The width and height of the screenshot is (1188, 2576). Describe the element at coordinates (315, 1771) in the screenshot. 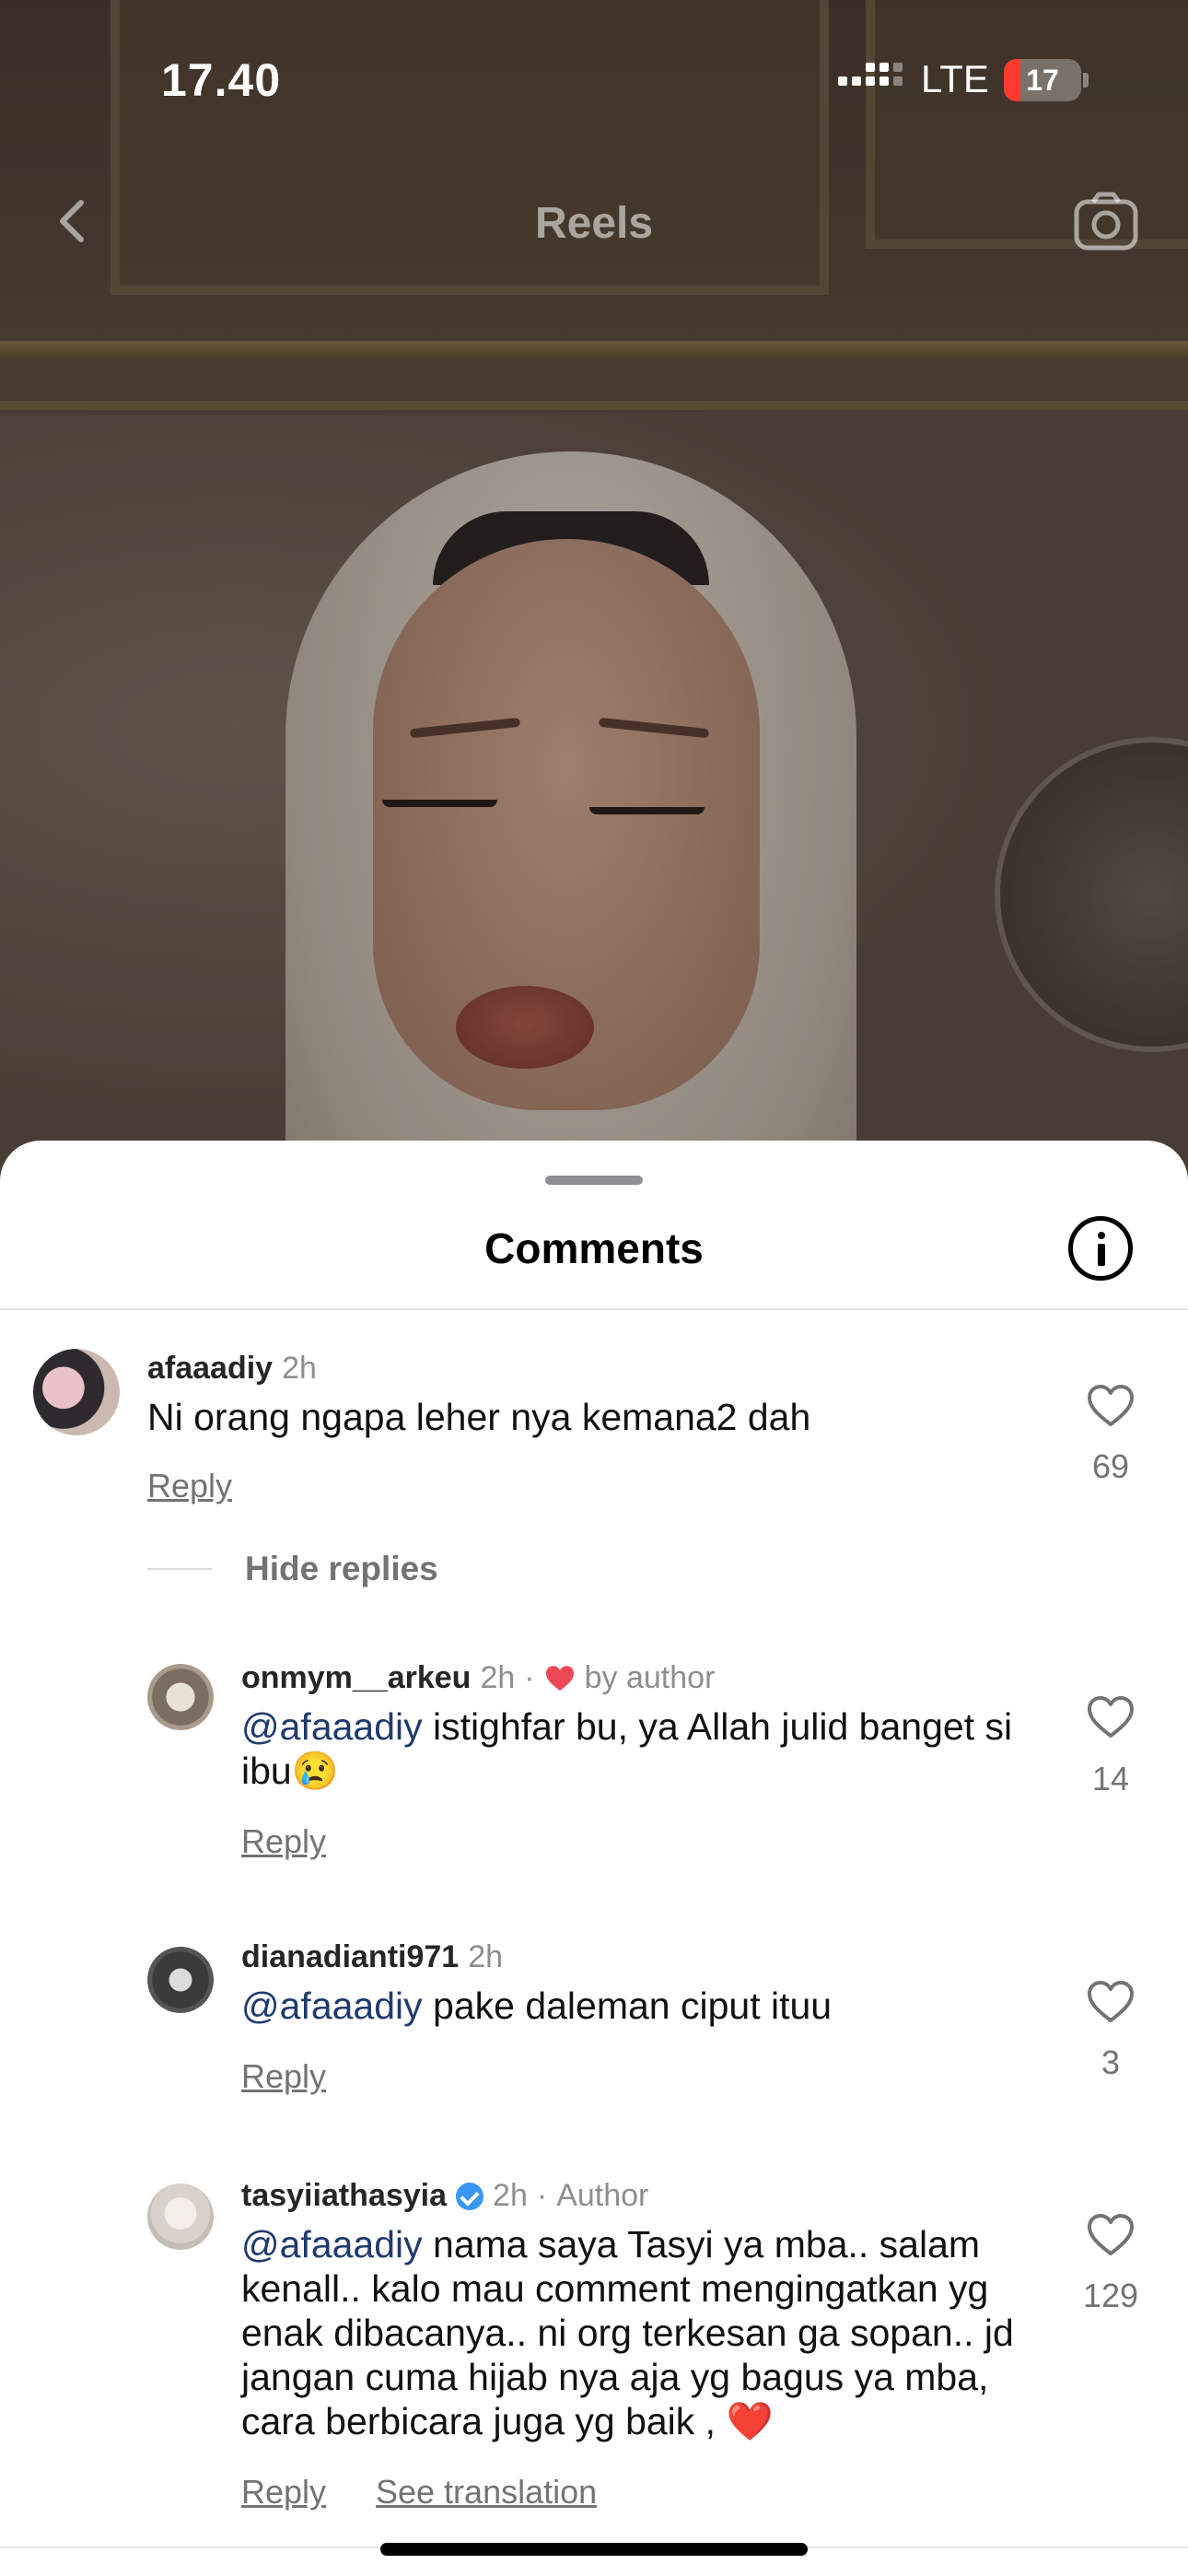

I see `crying-emoji: 😢` at that location.